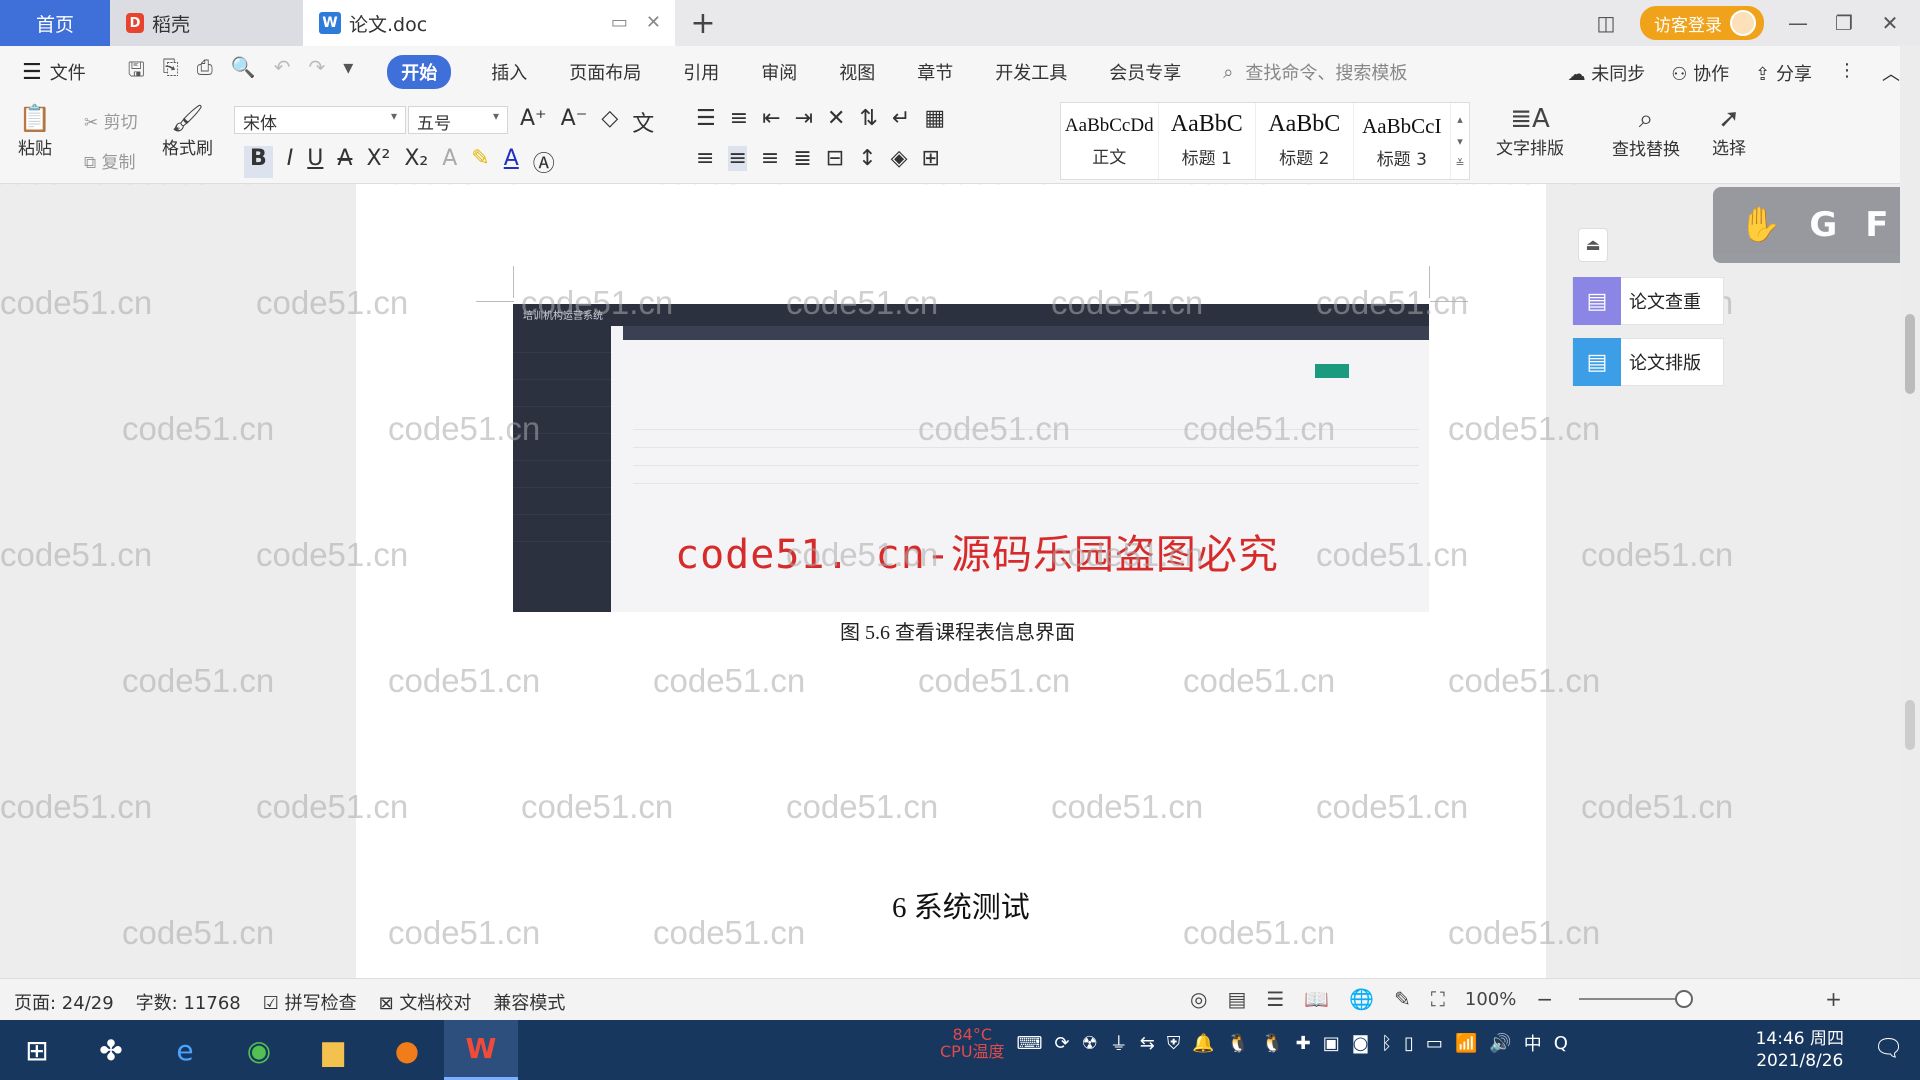  Describe the element at coordinates (1823, 225) in the screenshot. I see `g-letter: G` at that location.